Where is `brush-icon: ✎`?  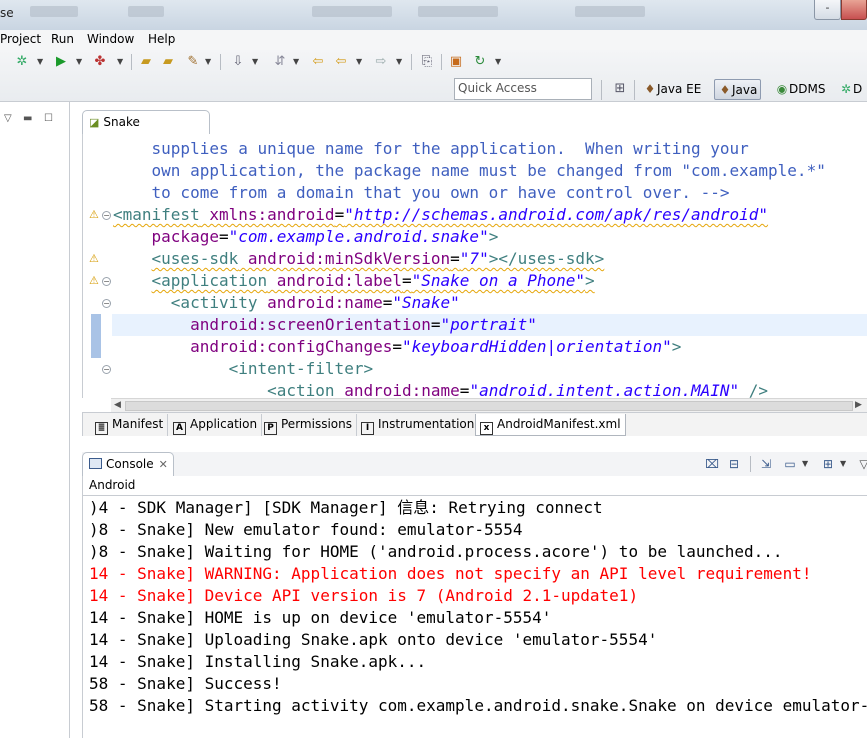 brush-icon: ✎ is located at coordinates (193, 62).